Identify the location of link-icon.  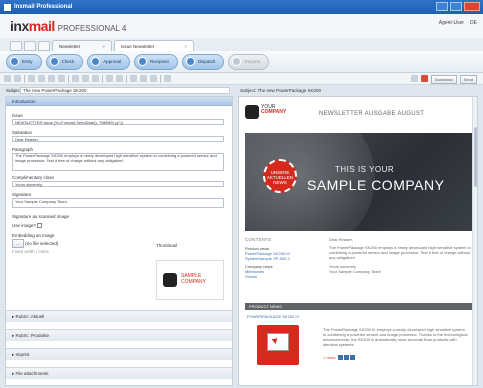
(109, 78).